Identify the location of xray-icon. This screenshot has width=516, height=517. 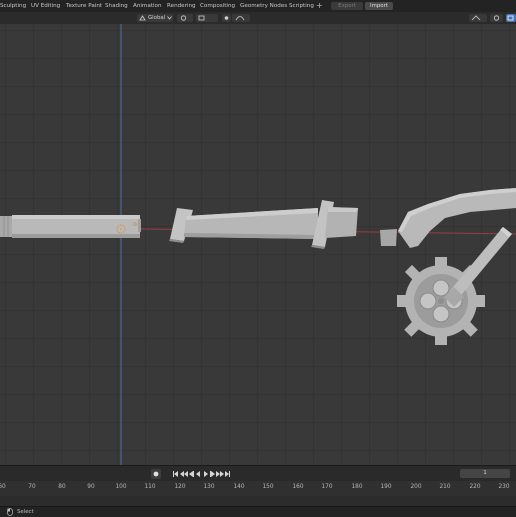
(510, 18).